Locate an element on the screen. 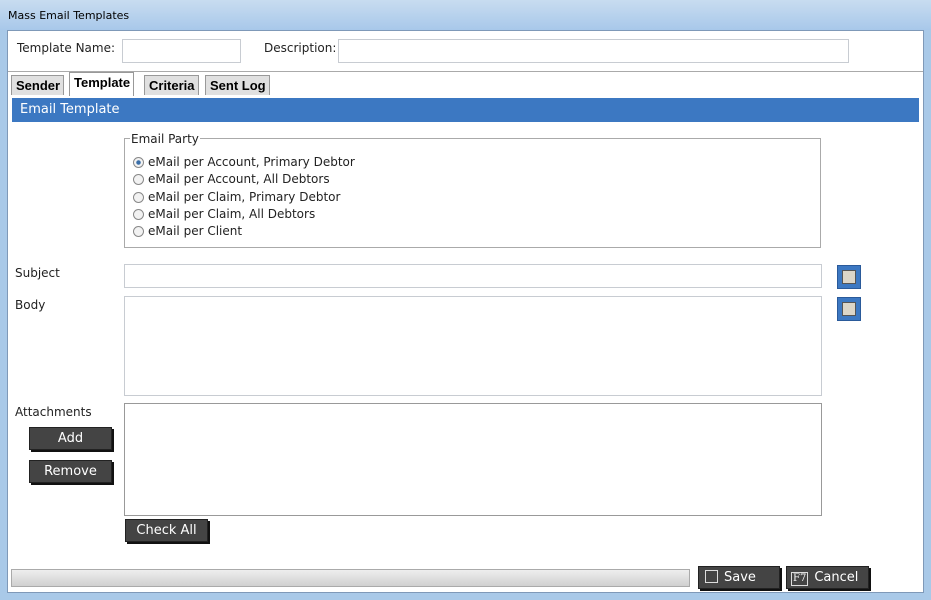  radio-selected-icon is located at coordinates (138, 162).